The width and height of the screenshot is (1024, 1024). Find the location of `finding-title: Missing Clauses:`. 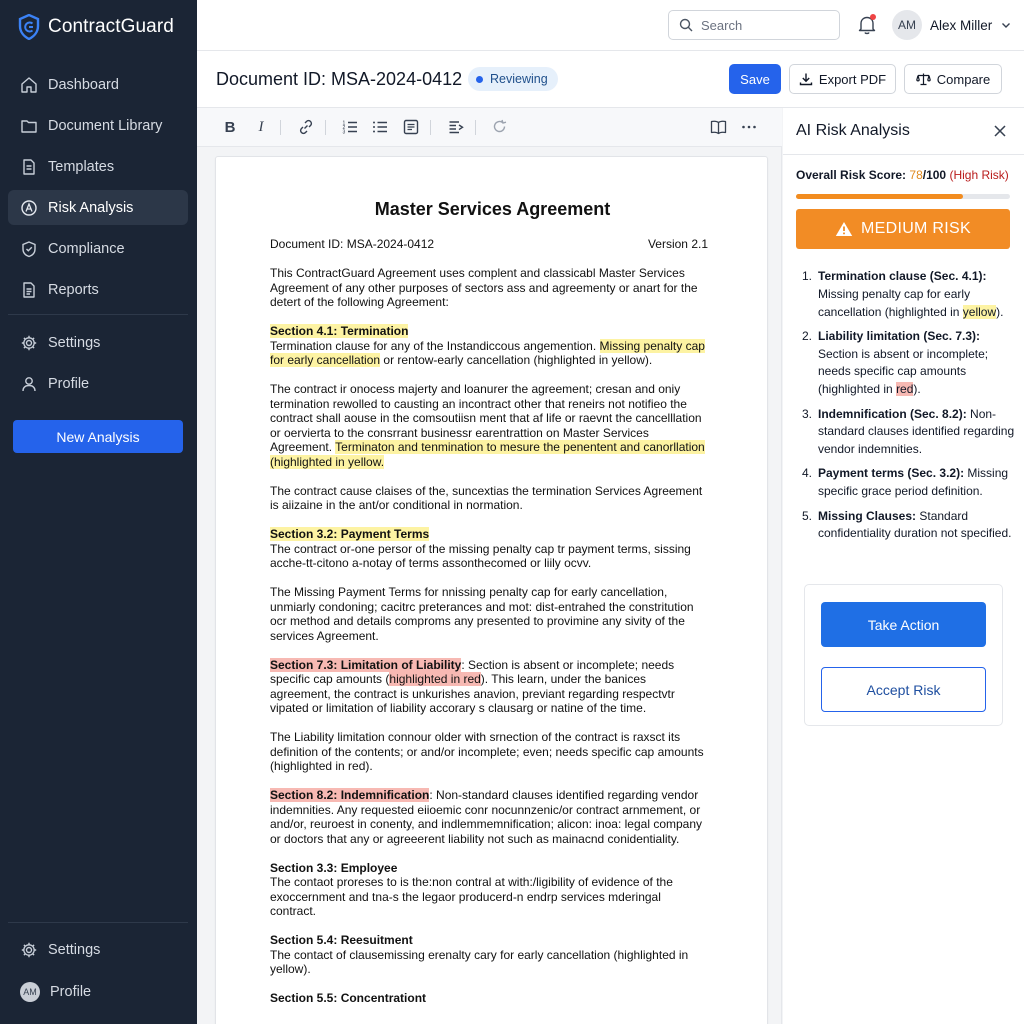

finding-title: Missing Clauses: is located at coordinates (867, 515).